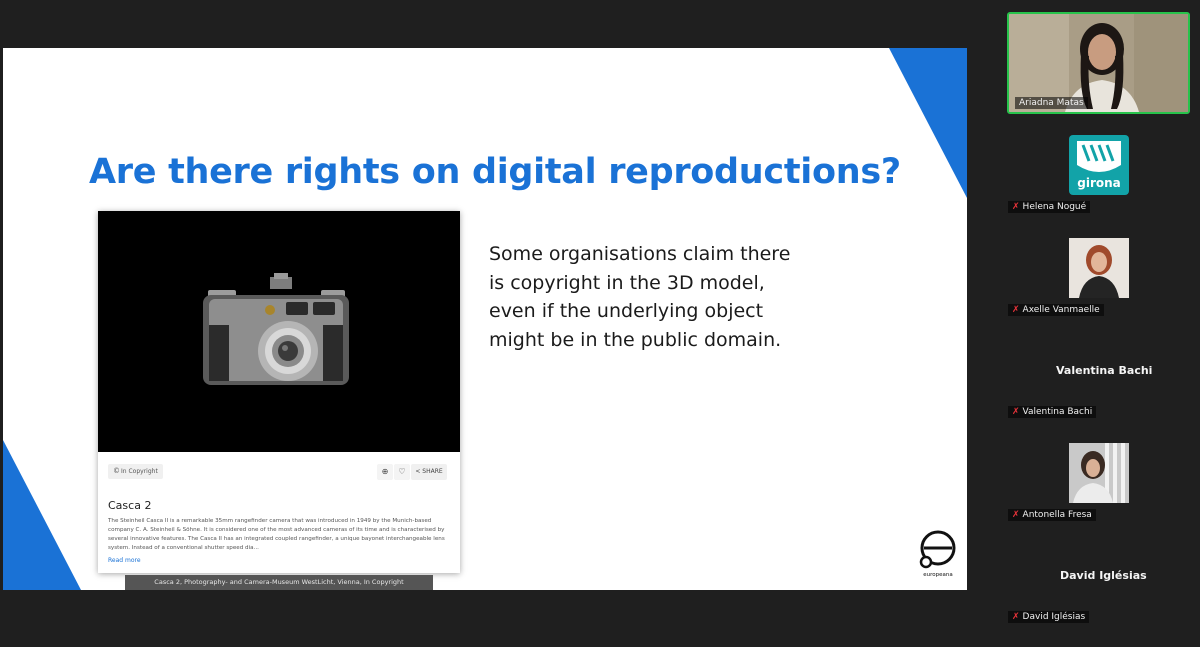 This screenshot has height=647, width=1200. Describe the element at coordinates (1099, 183) in the screenshot. I see `svg-text: girona` at that location.